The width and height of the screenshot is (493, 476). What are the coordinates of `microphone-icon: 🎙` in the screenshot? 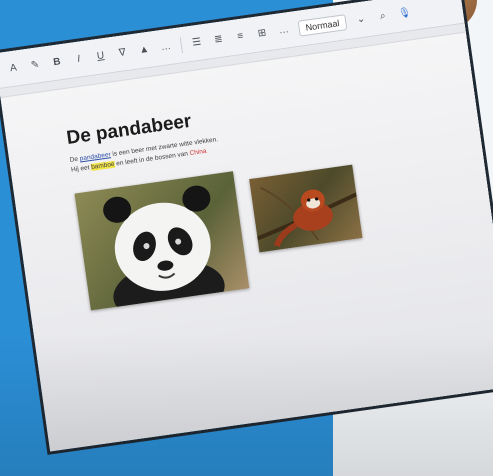 It's located at (404, 13).